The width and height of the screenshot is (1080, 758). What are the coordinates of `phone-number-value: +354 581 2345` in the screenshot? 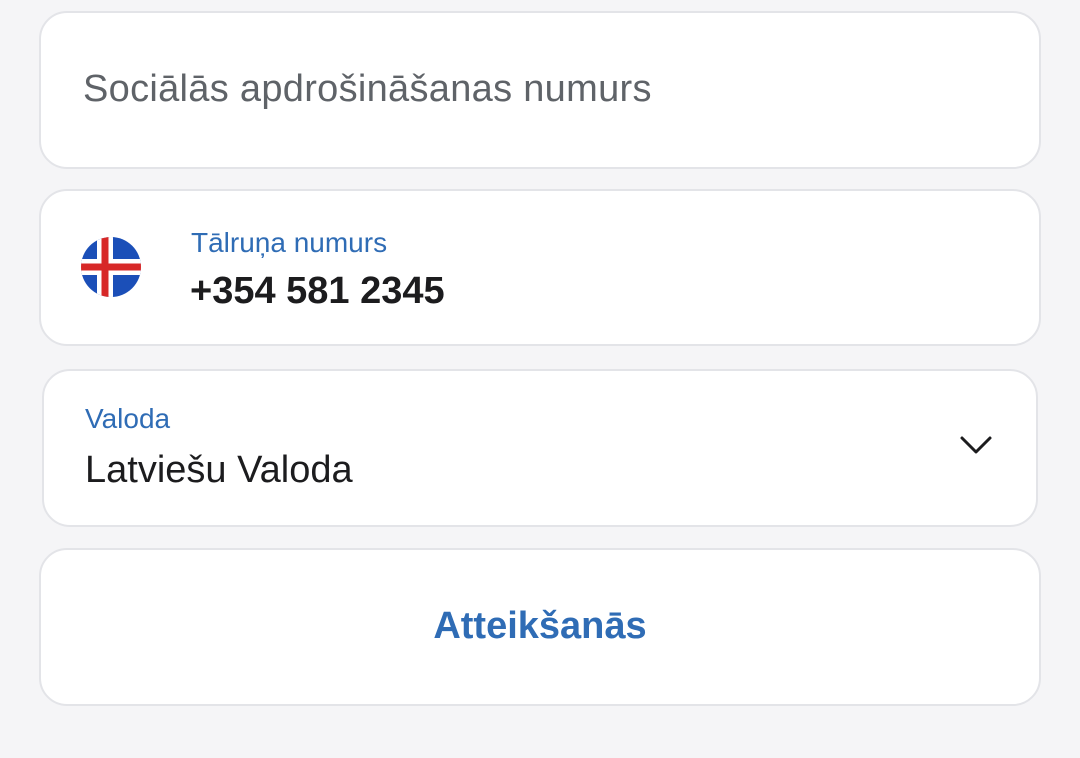 It's located at (317, 291).